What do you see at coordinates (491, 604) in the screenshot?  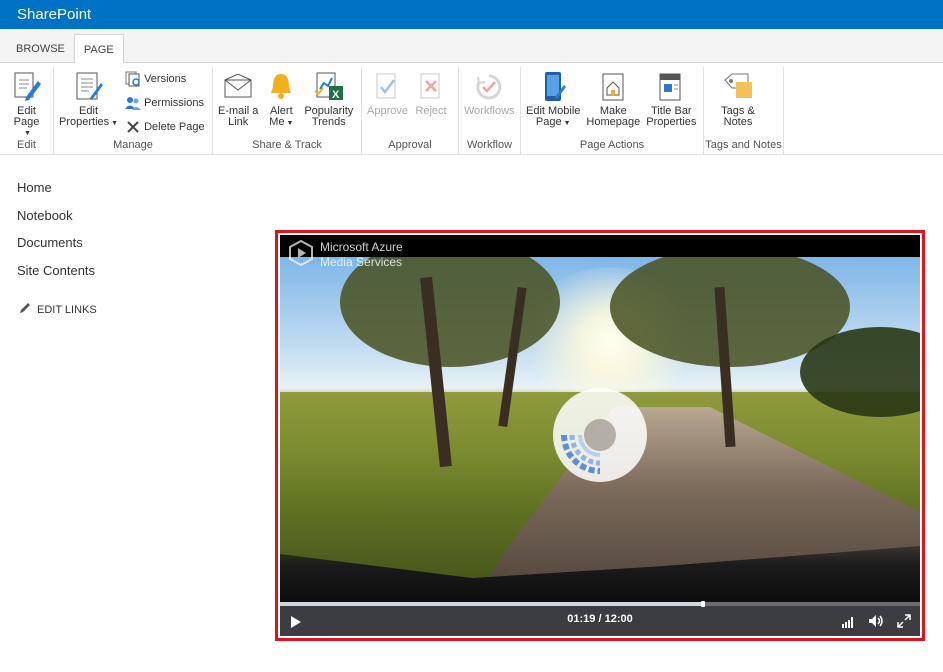 I see `progress-fill` at bounding box center [491, 604].